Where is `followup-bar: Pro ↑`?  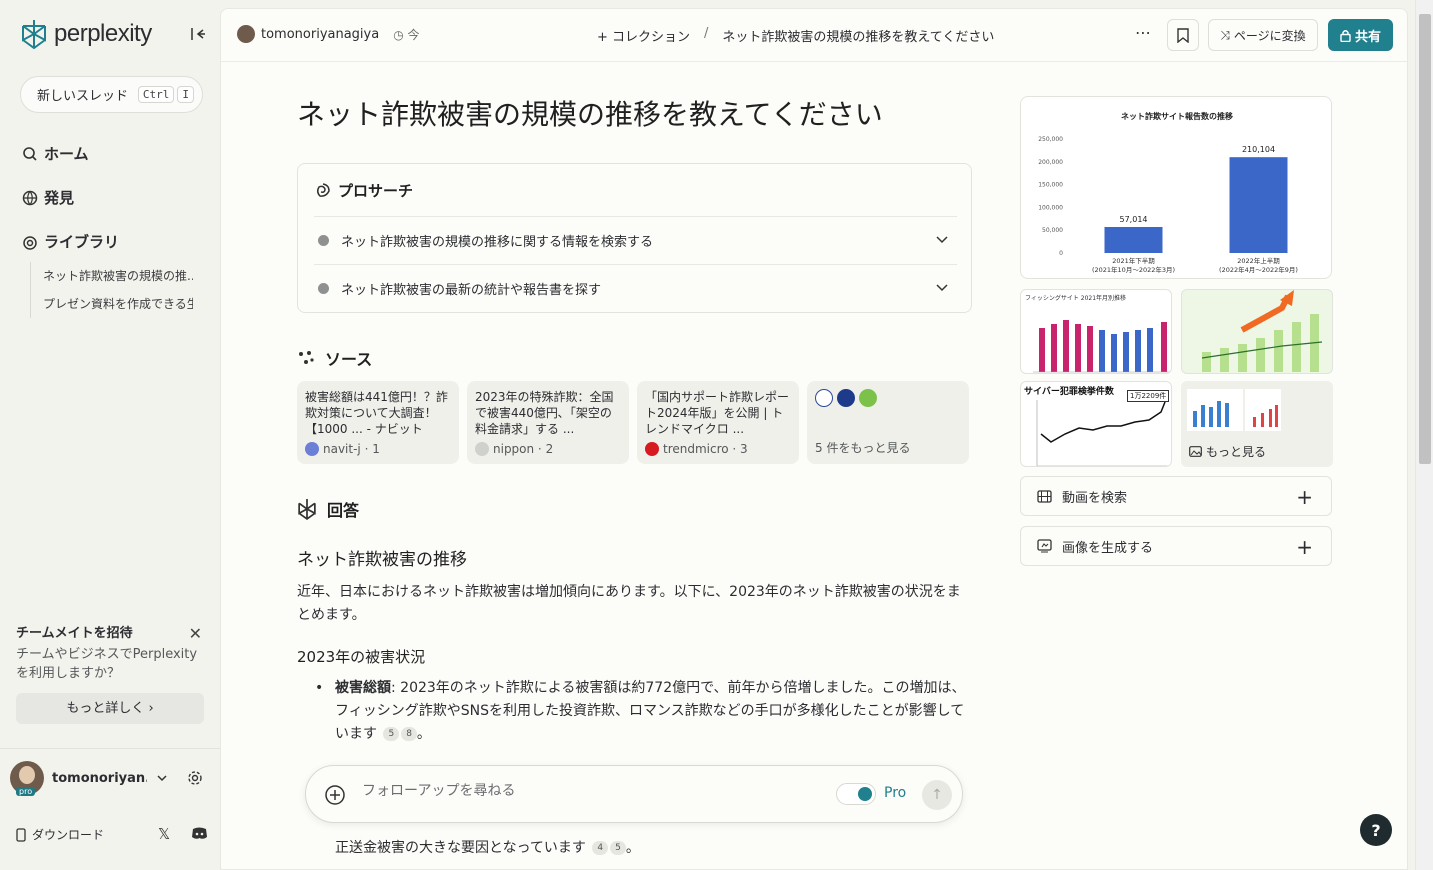
followup-bar: Pro ↑ is located at coordinates (634, 794).